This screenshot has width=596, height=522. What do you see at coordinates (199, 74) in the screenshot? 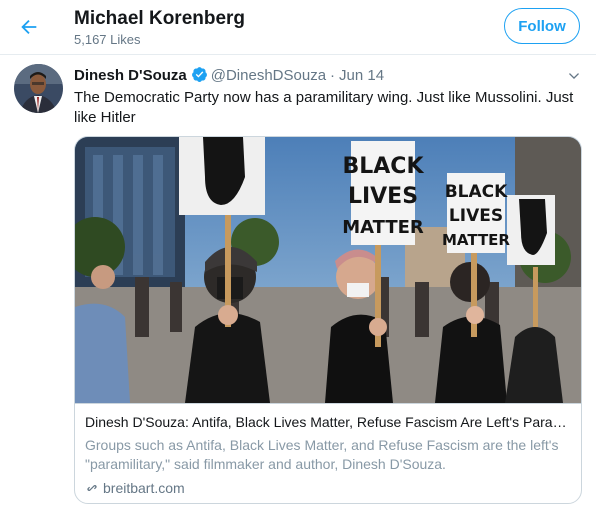
I see `verified-badge-icon` at bounding box center [199, 74].